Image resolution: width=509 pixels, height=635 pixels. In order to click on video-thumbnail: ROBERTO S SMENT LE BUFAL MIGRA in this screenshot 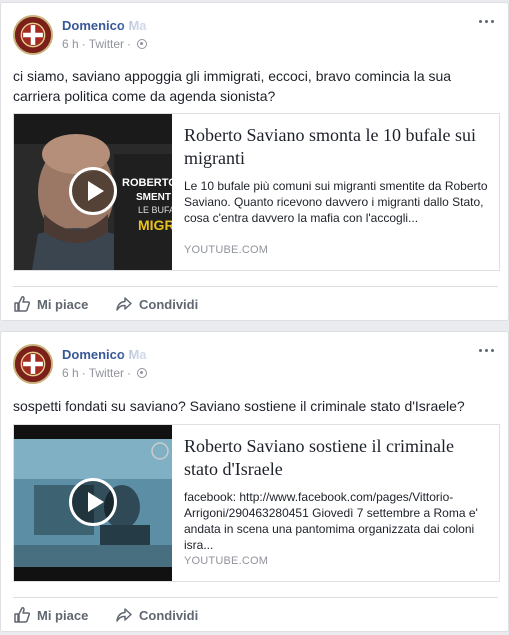, I will do `click(93, 192)`.